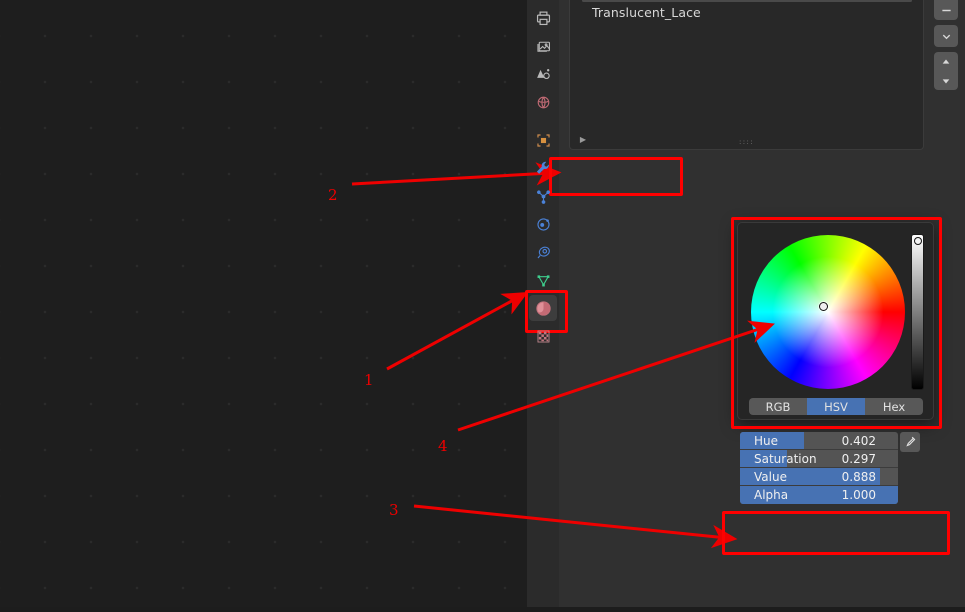 The height and width of the screenshot is (612, 965). I want to click on alpha-slider: Alpha 1.000, so click(819, 495).